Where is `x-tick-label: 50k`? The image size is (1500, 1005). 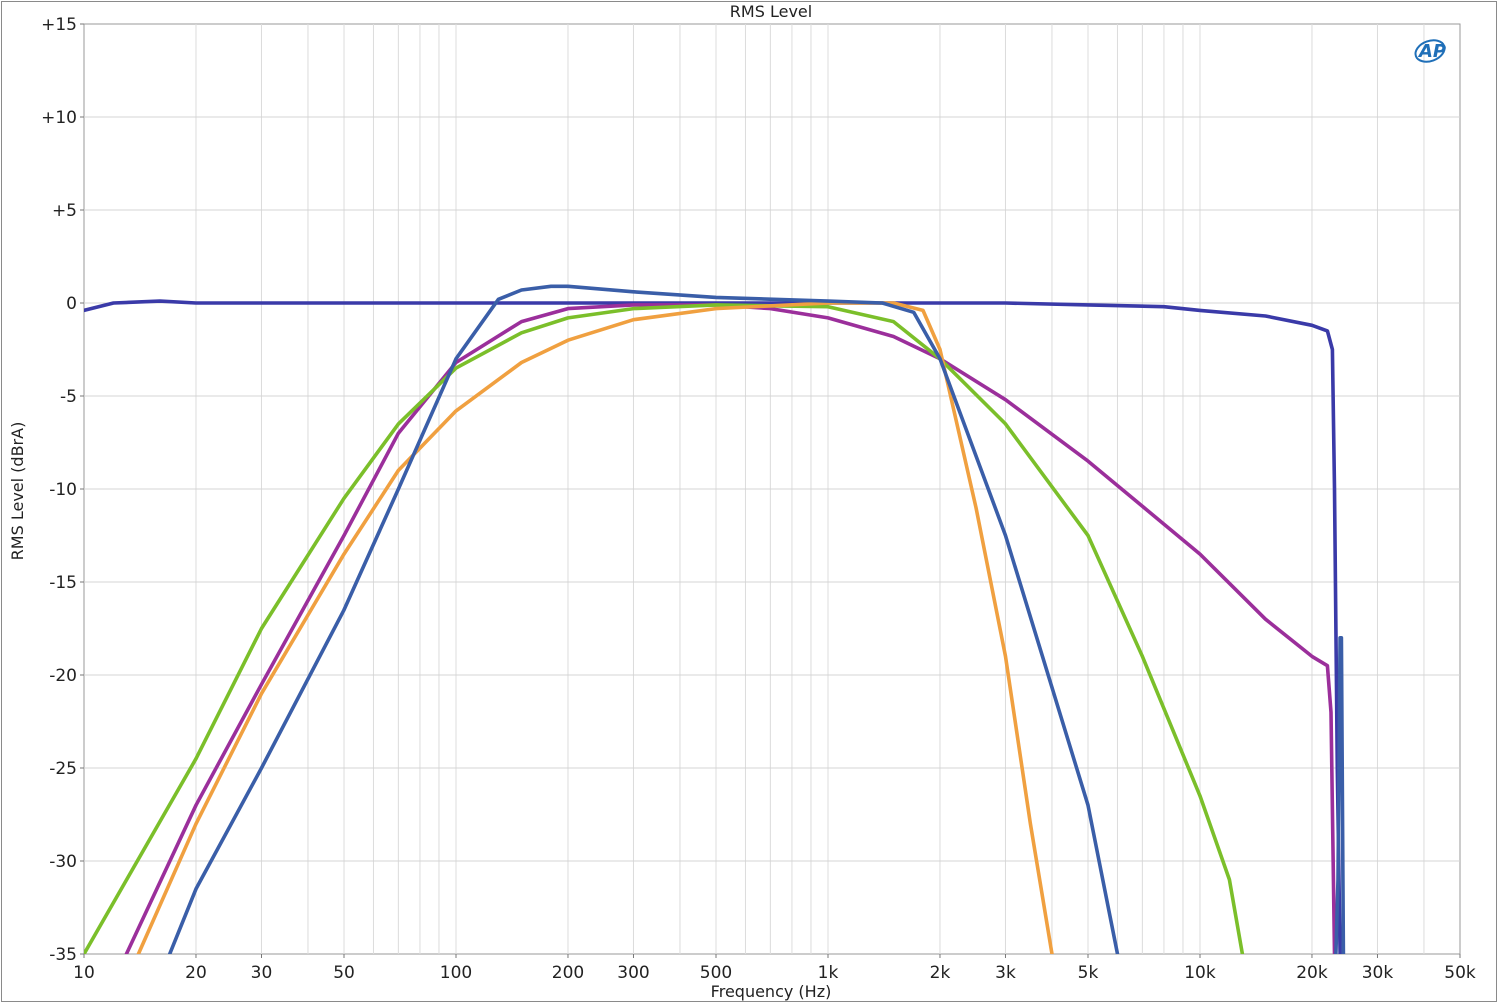 x-tick-label: 50k is located at coordinates (1460, 973).